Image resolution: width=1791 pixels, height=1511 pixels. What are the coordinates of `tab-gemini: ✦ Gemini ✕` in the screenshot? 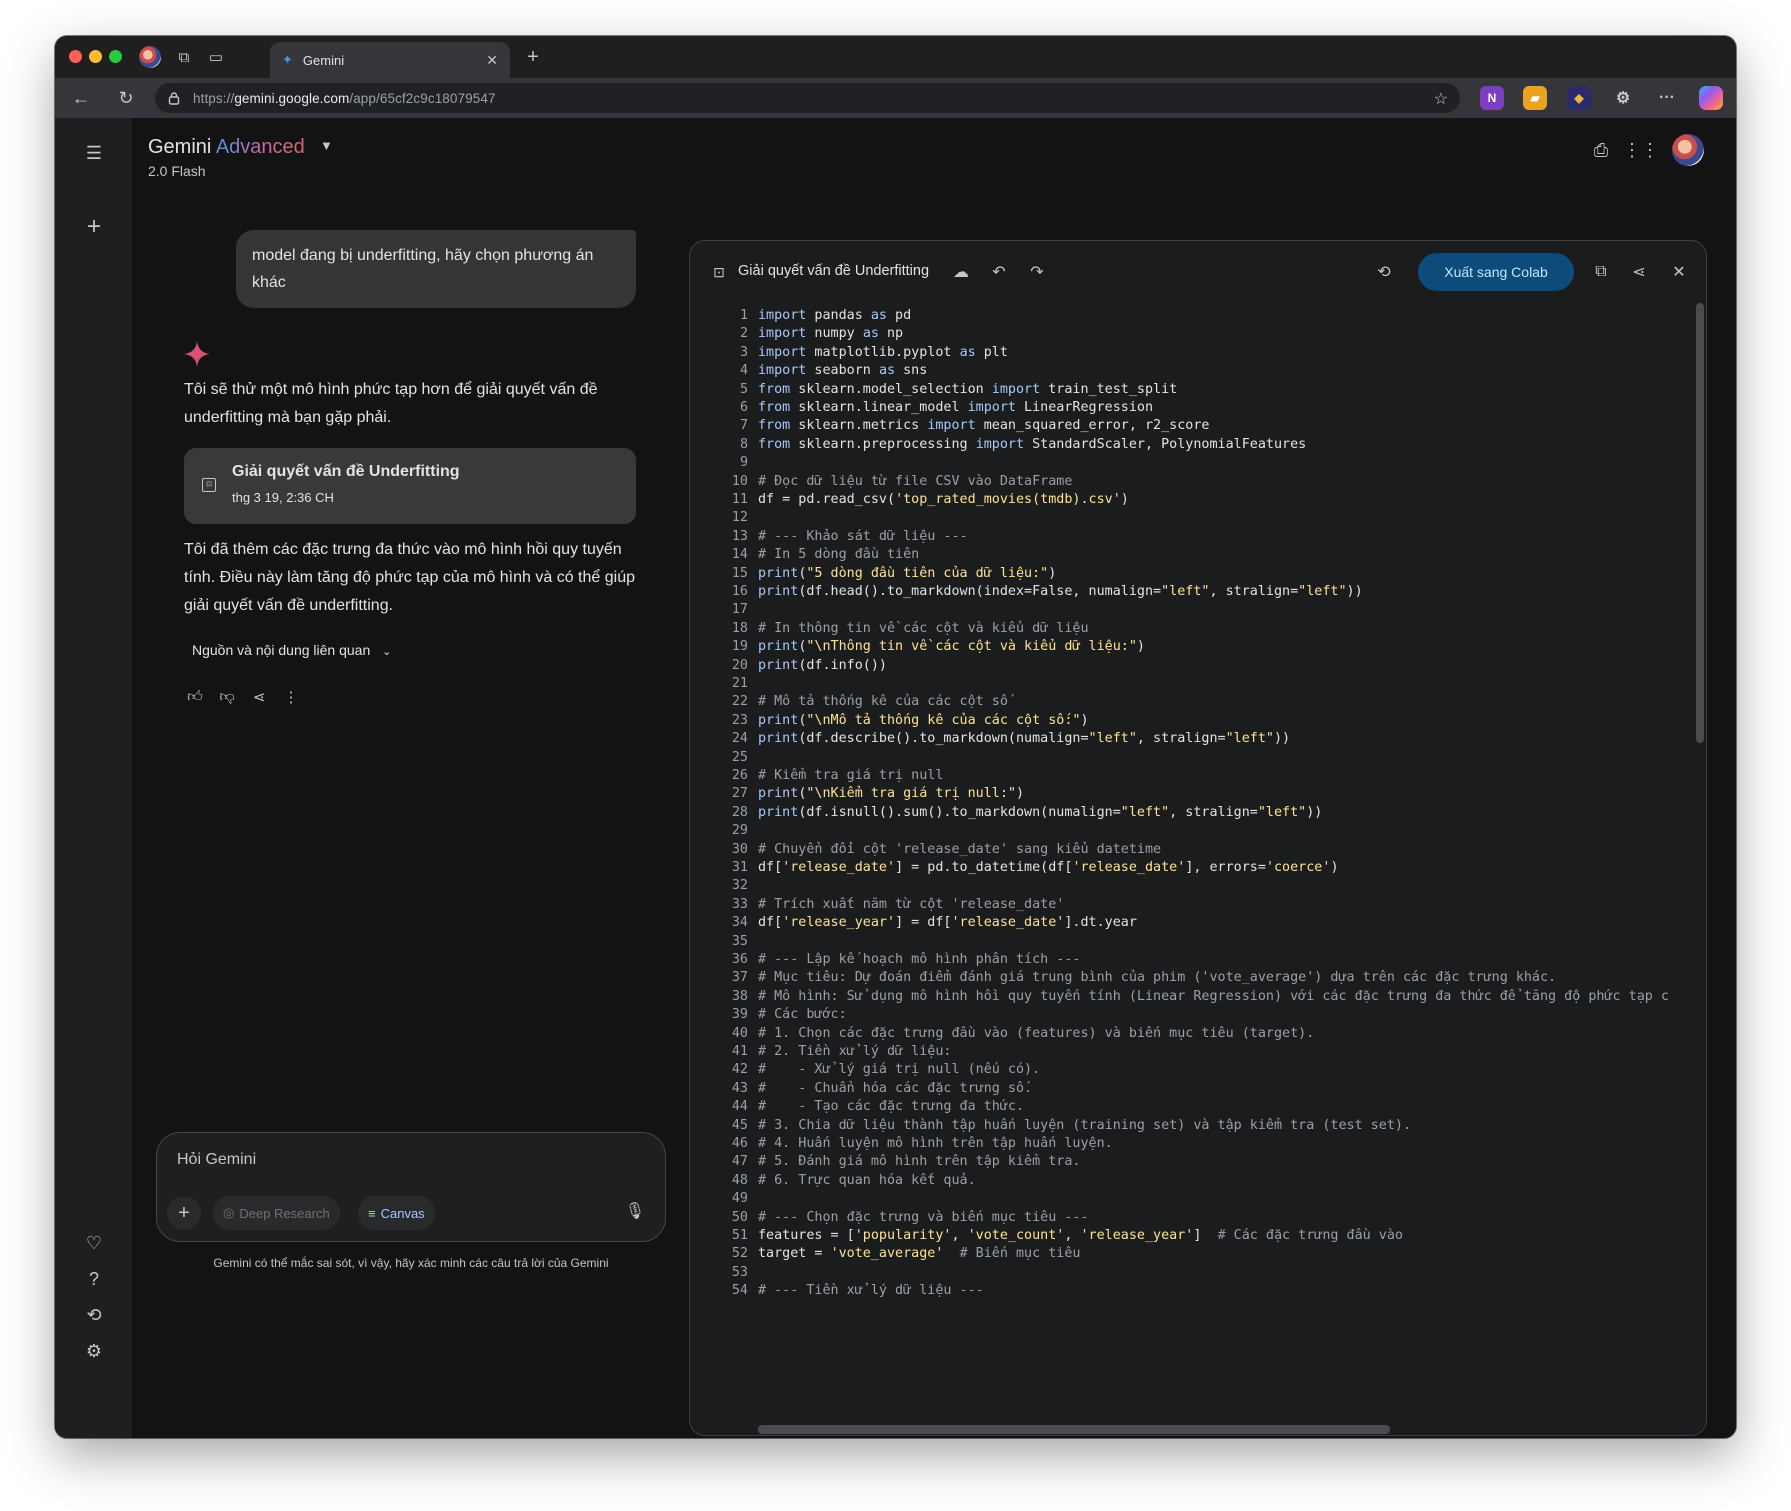 It's located at (390, 60).